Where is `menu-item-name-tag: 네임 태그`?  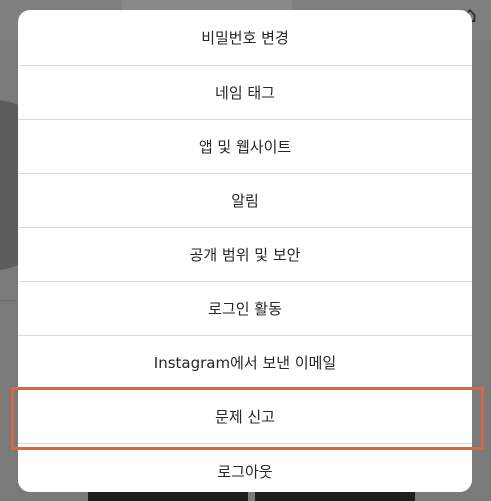 menu-item-name-tag: 네임 태그 is located at coordinates (245, 93).